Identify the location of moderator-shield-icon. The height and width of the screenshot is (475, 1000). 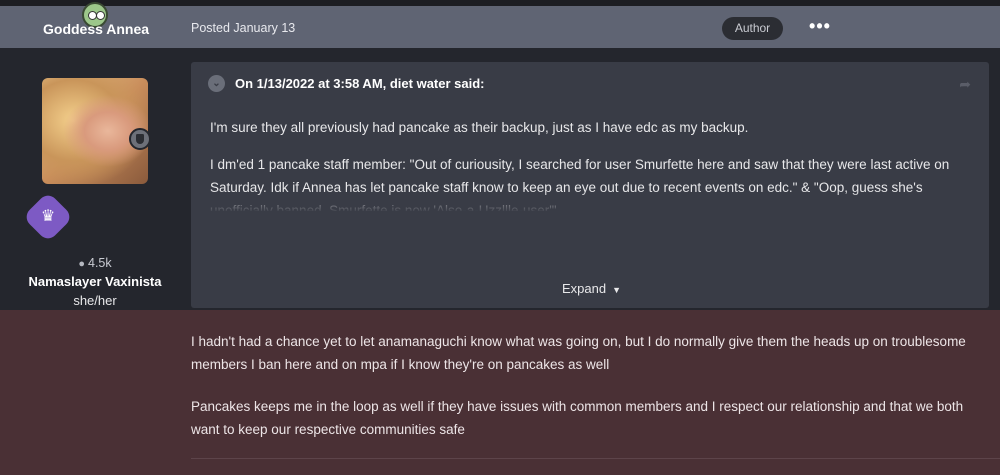
(140, 139).